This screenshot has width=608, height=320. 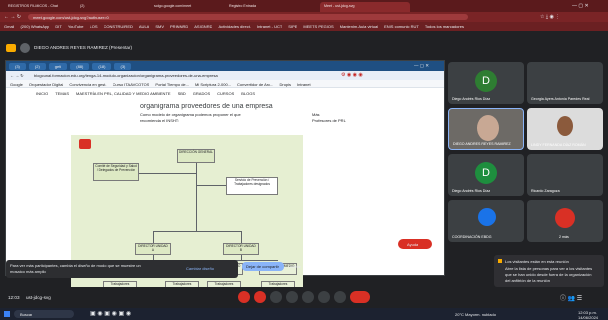 I want to click on bookmark-item: SMV, so click(x=159, y=26).